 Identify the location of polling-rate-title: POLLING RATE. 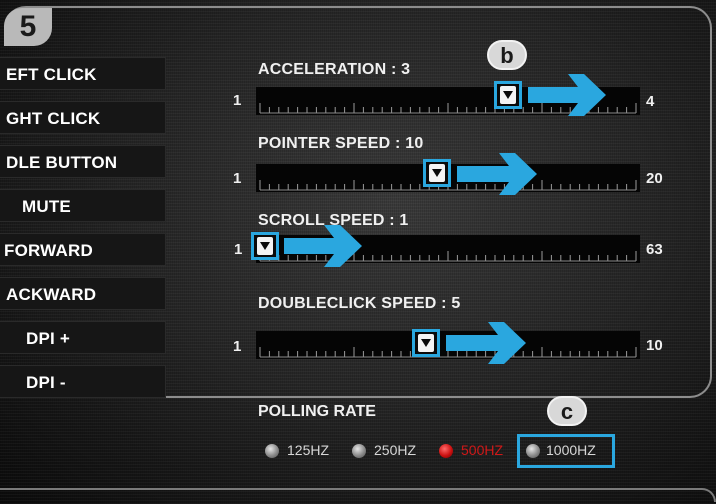
(317, 411).